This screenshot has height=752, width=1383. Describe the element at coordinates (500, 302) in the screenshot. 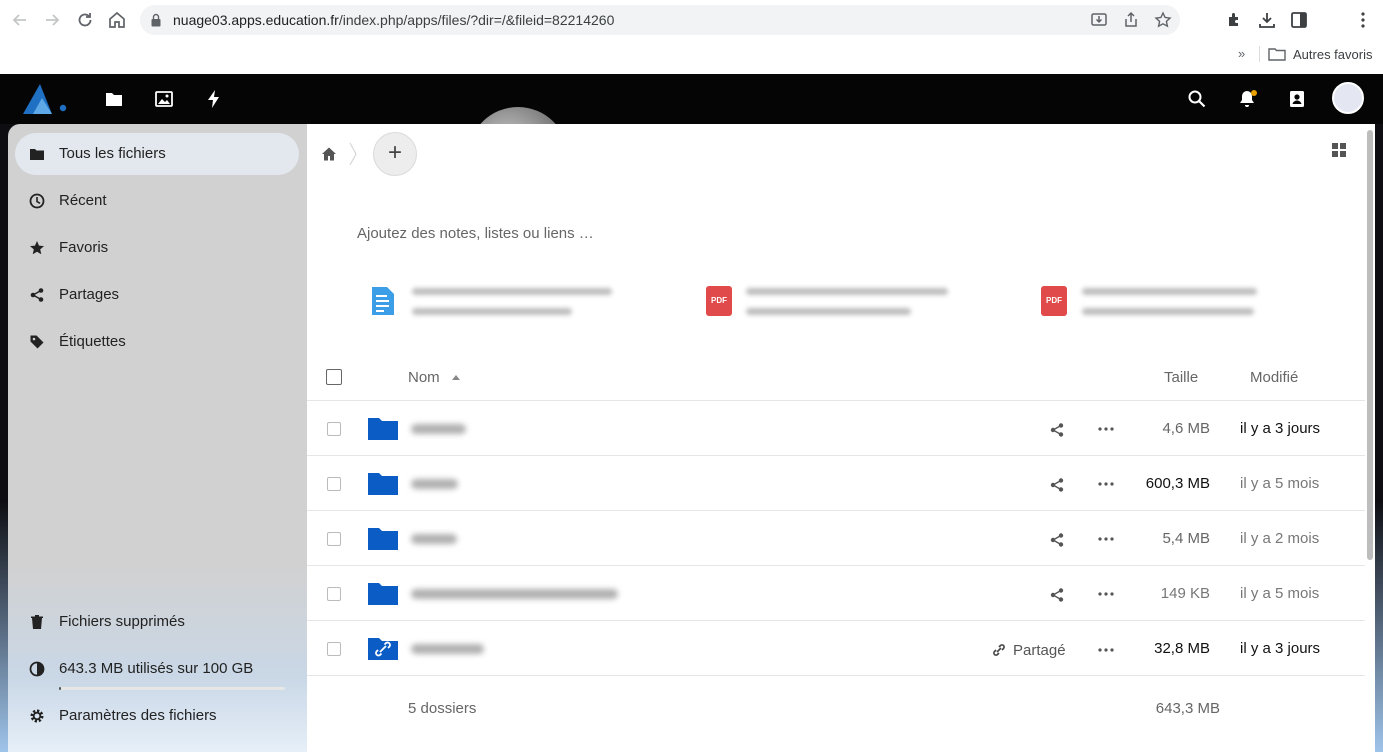

I see `recent-file-card` at that location.